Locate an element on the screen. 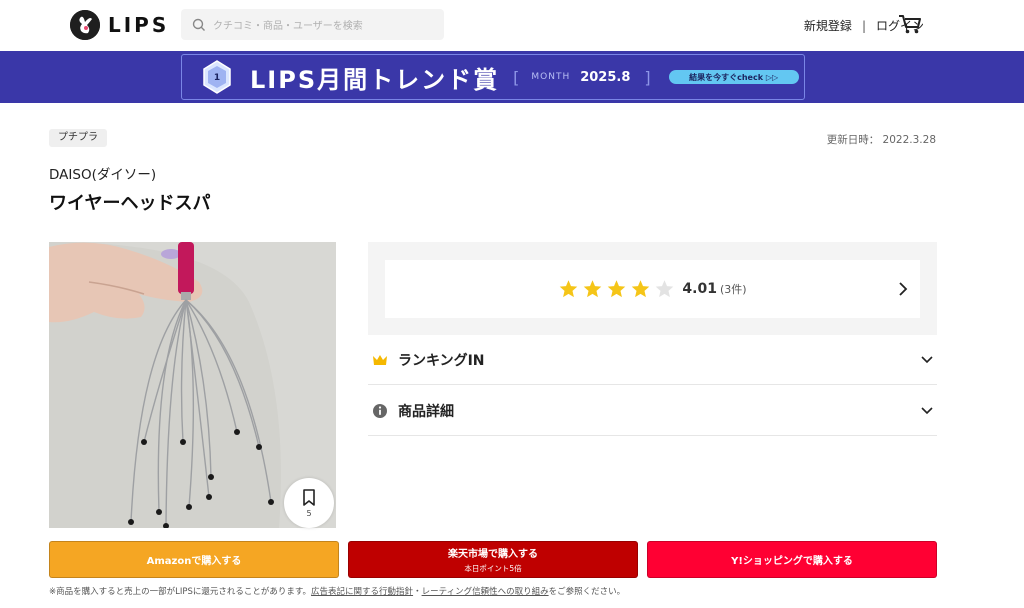 This screenshot has height=608, width=1024. bookmark-count: 5 is located at coordinates (309, 513).